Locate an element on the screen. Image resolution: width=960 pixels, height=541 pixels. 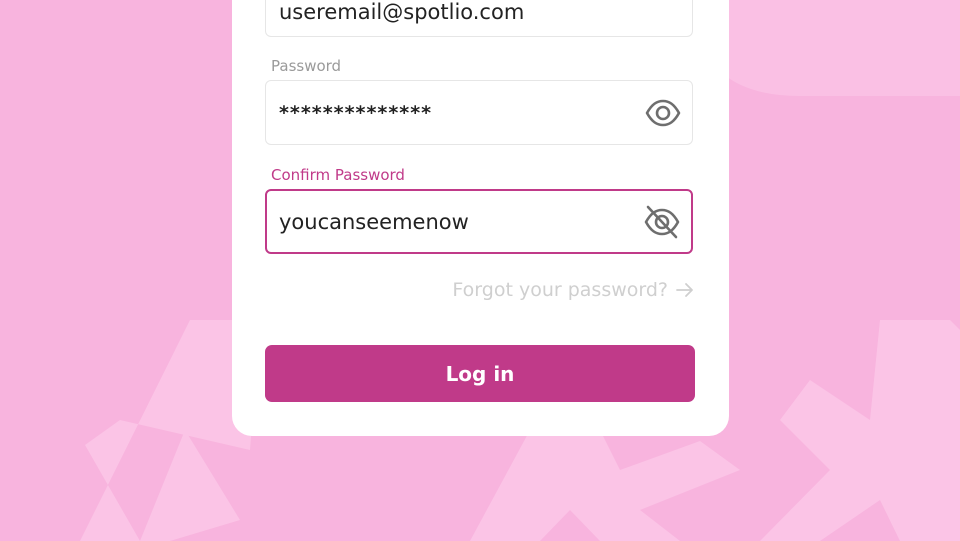
password-field: ************** is located at coordinates (479, 112).